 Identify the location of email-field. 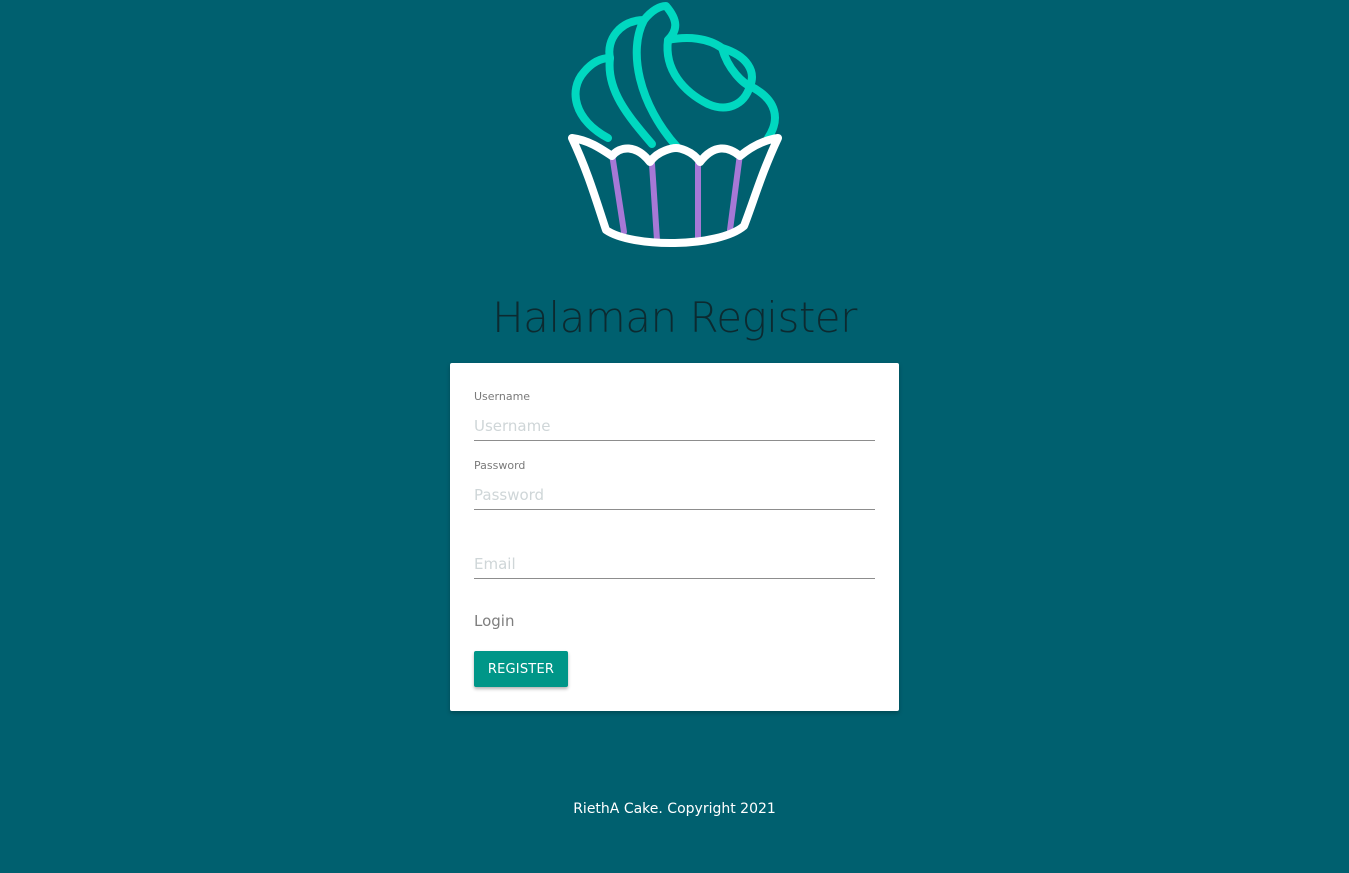
(674, 559).